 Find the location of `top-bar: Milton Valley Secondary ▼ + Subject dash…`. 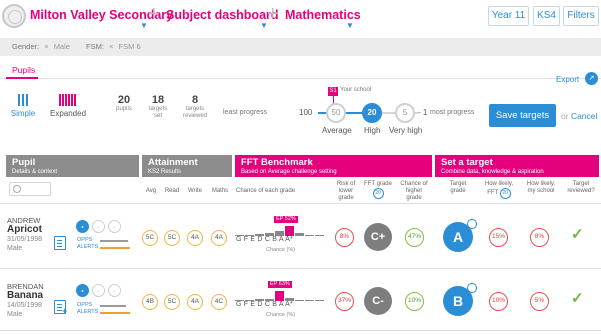

top-bar: Milton Valley Secondary ▼ + Subject dash… is located at coordinates (300, 17).